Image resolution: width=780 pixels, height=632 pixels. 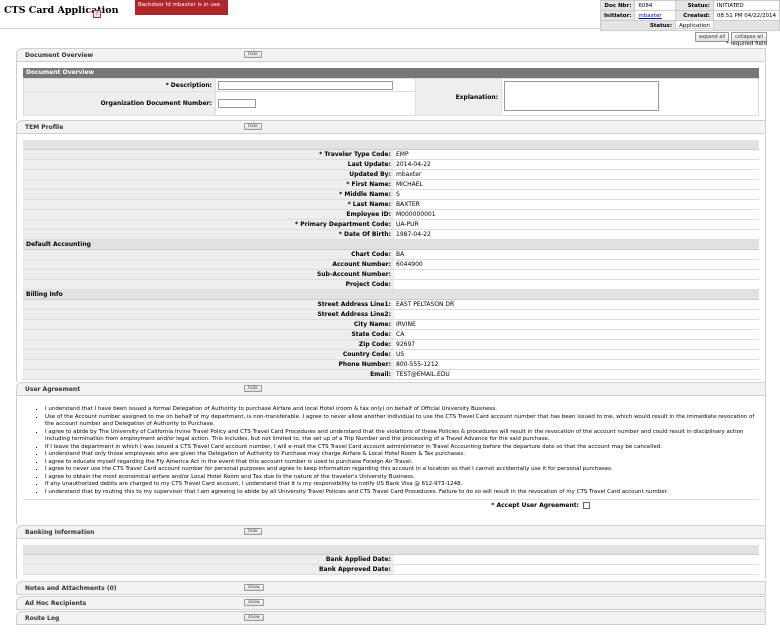 I want to click on profile-field-row: Employee ID: M000000001, so click(x=391, y=215).